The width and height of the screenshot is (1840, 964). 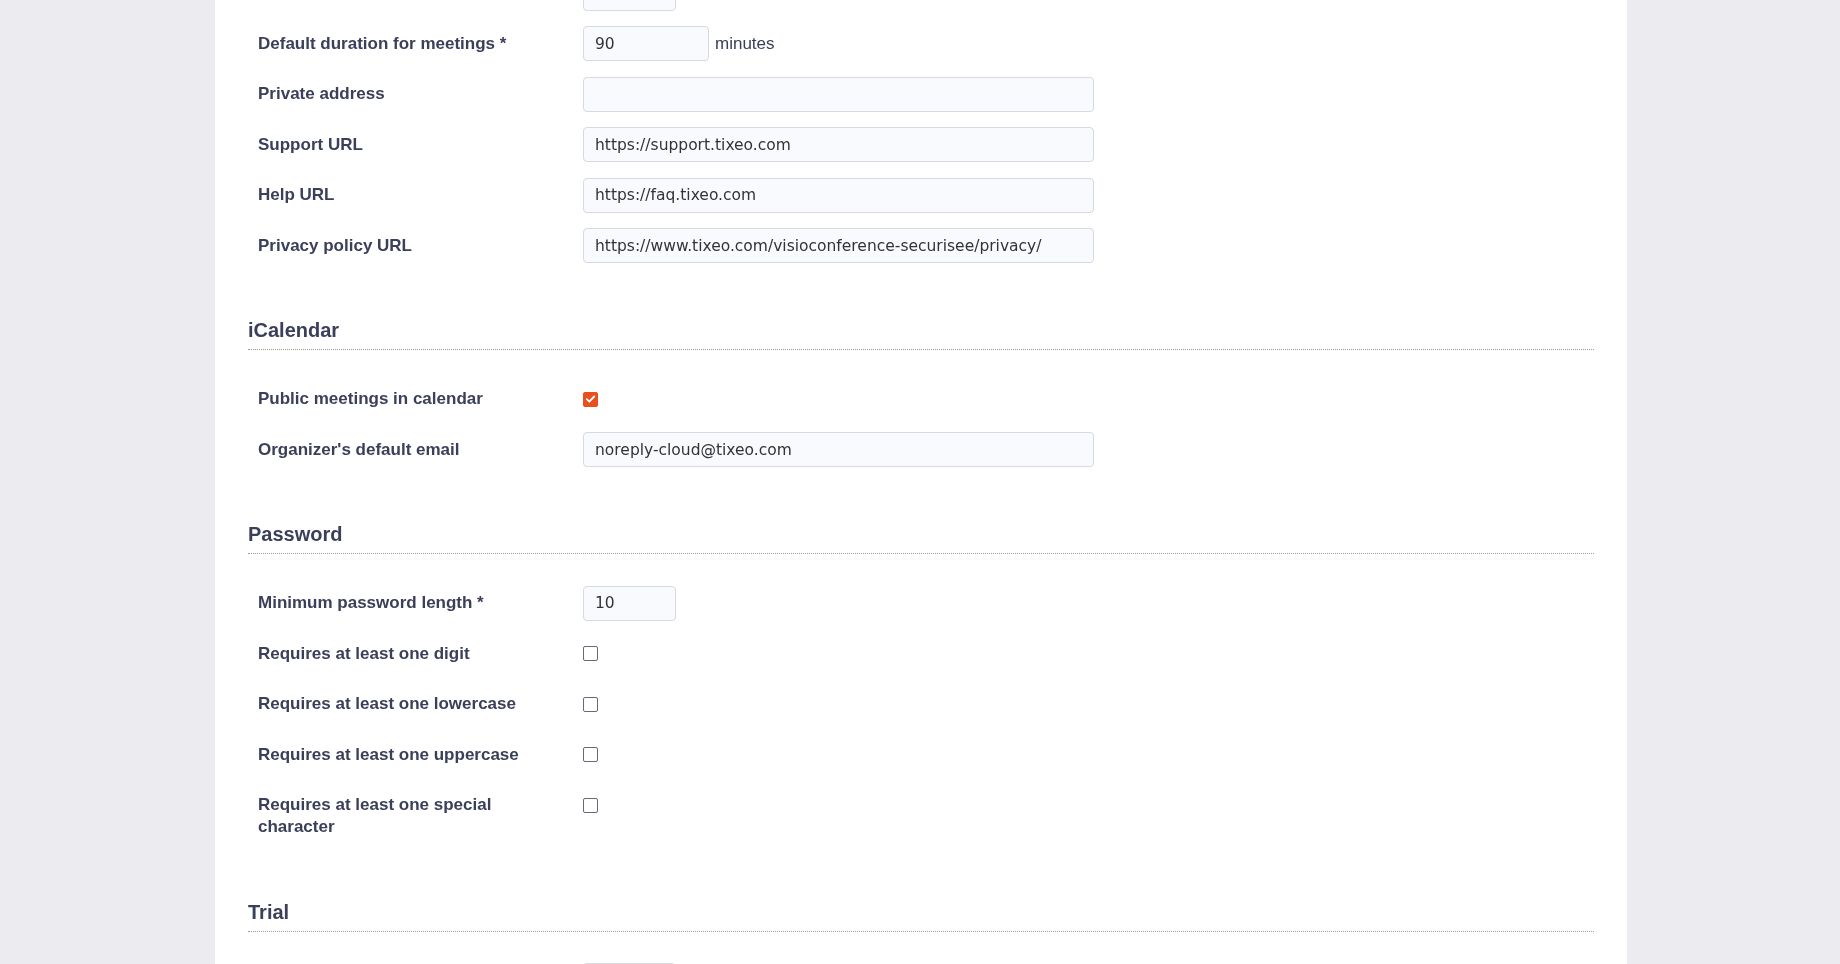 What do you see at coordinates (838, 94) in the screenshot?
I see `input-field` at bounding box center [838, 94].